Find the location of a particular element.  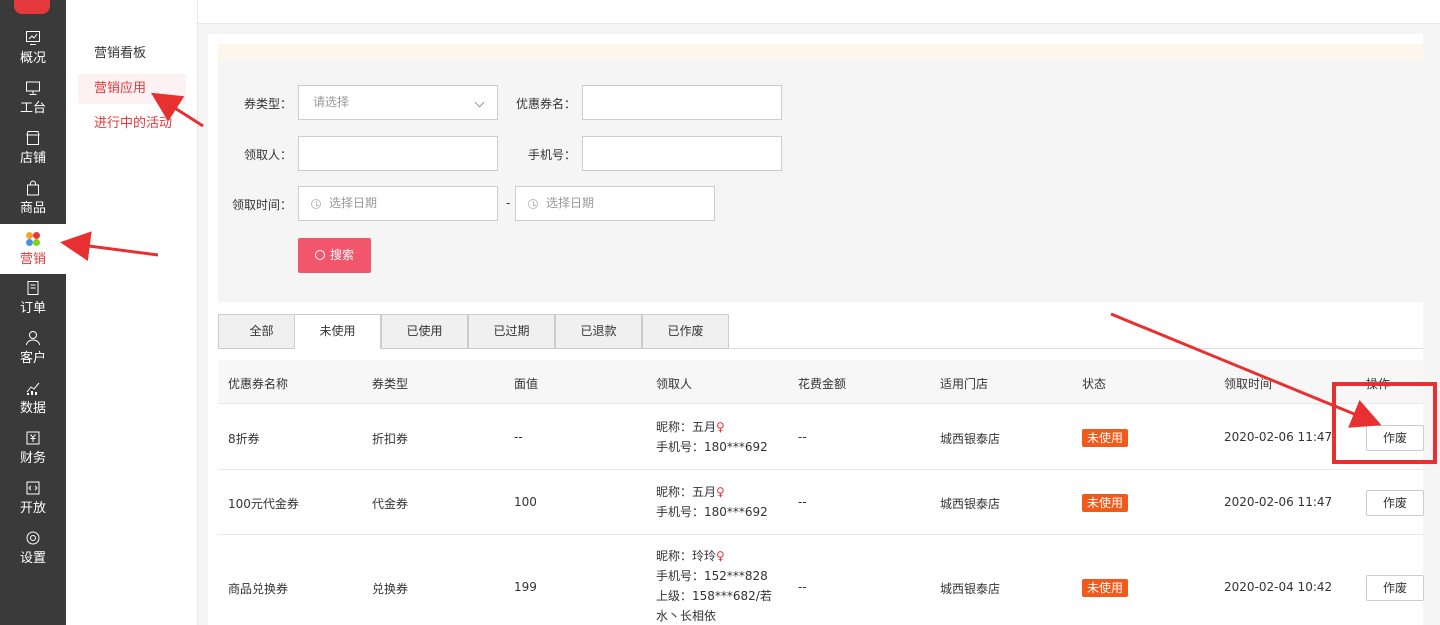

tab-expired: 已过期 is located at coordinates (511, 331).